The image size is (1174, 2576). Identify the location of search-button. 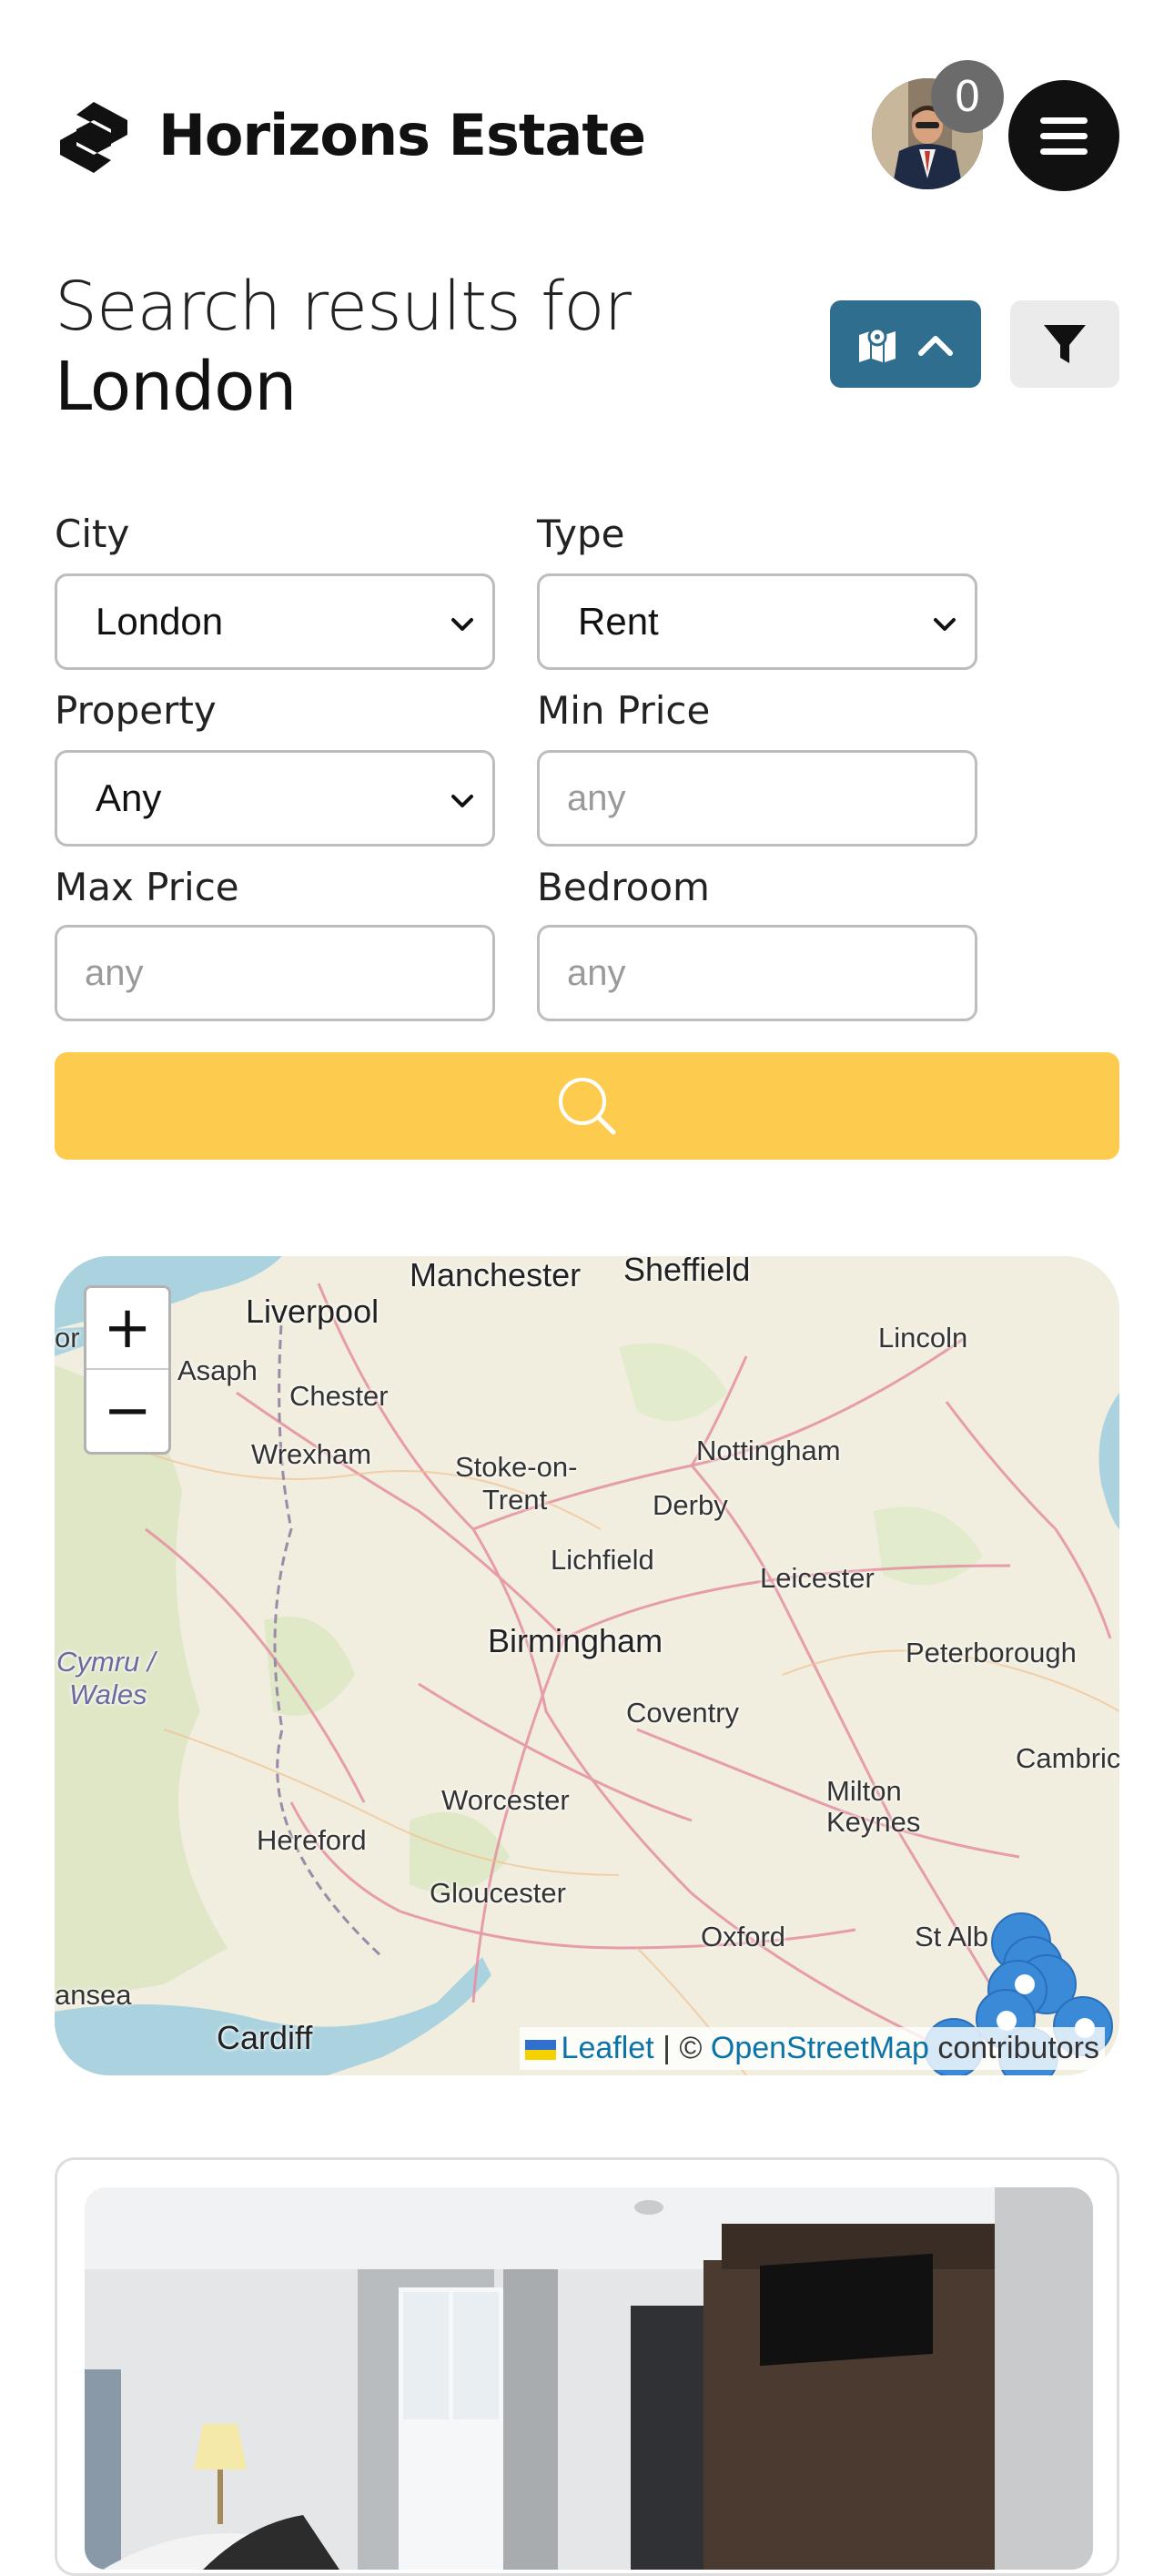
(587, 1106).